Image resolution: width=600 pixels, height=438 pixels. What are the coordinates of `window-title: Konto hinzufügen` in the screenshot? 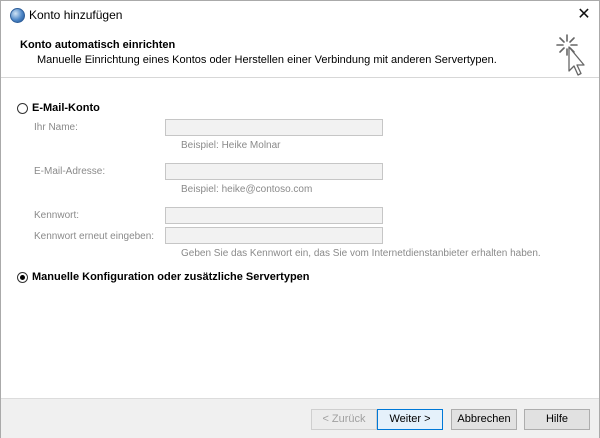 It's located at (76, 15).